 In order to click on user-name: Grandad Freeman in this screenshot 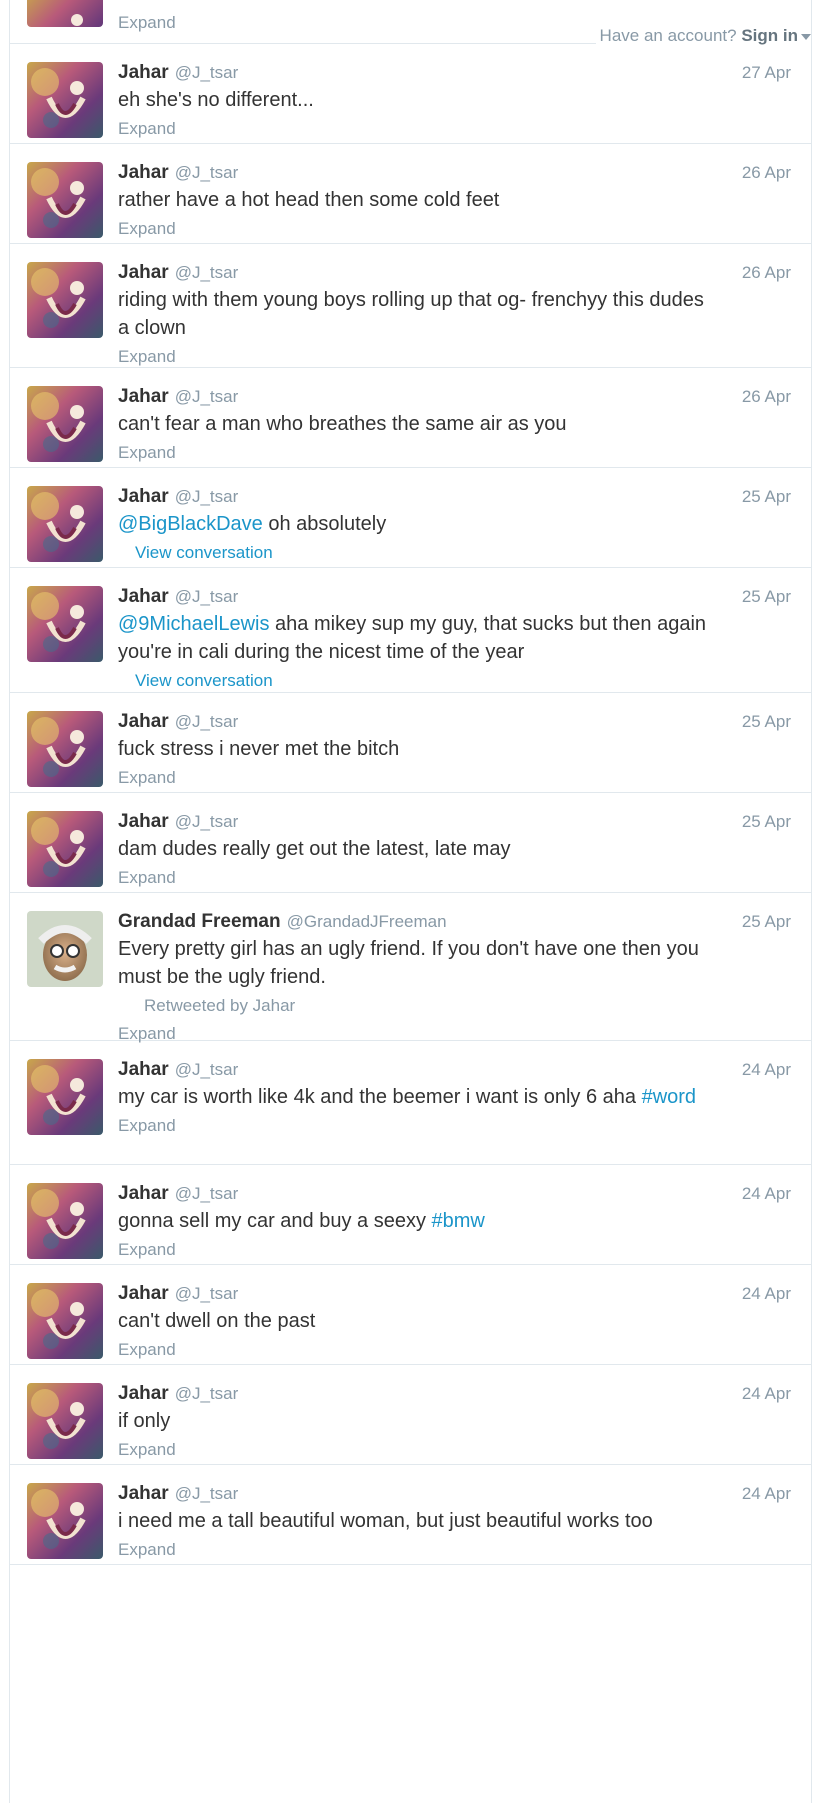, I will do `click(199, 921)`.